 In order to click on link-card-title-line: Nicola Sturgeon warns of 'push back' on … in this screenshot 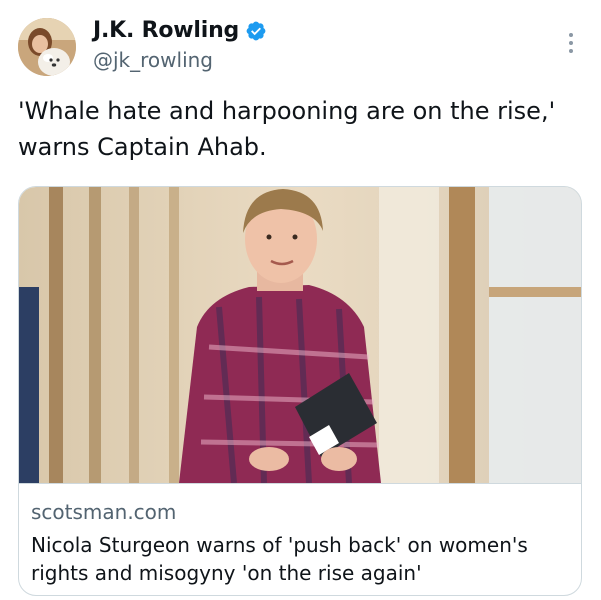, I will do `click(279, 545)`.